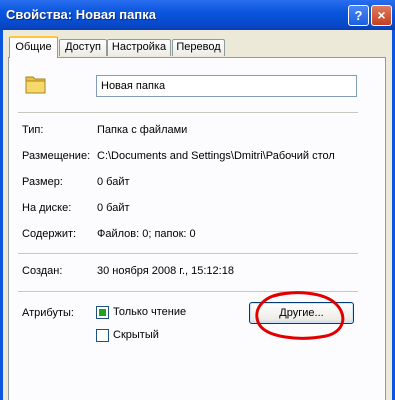 The height and width of the screenshot is (400, 395). I want to click on folder-icon, so click(35, 85).